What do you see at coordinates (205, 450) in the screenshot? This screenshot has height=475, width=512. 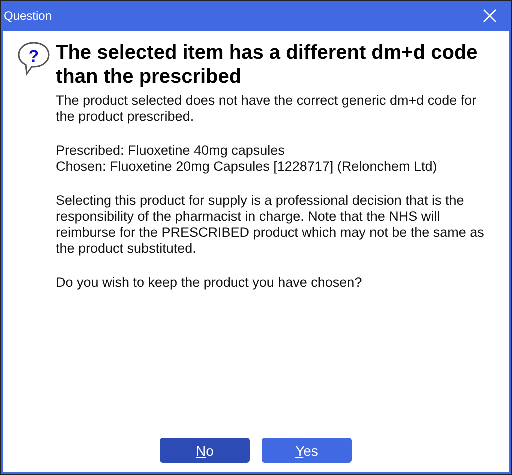 I see `dialog-button: No` at bounding box center [205, 450].